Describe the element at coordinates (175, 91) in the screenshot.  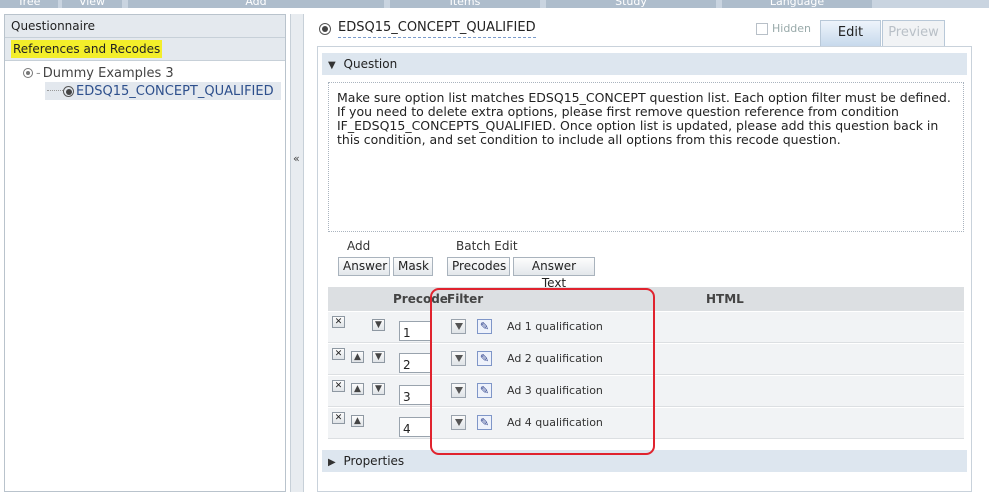
I see `tree-node-selected-label: EDSQ15_CONCEPT_QUALIFIED` at that location.